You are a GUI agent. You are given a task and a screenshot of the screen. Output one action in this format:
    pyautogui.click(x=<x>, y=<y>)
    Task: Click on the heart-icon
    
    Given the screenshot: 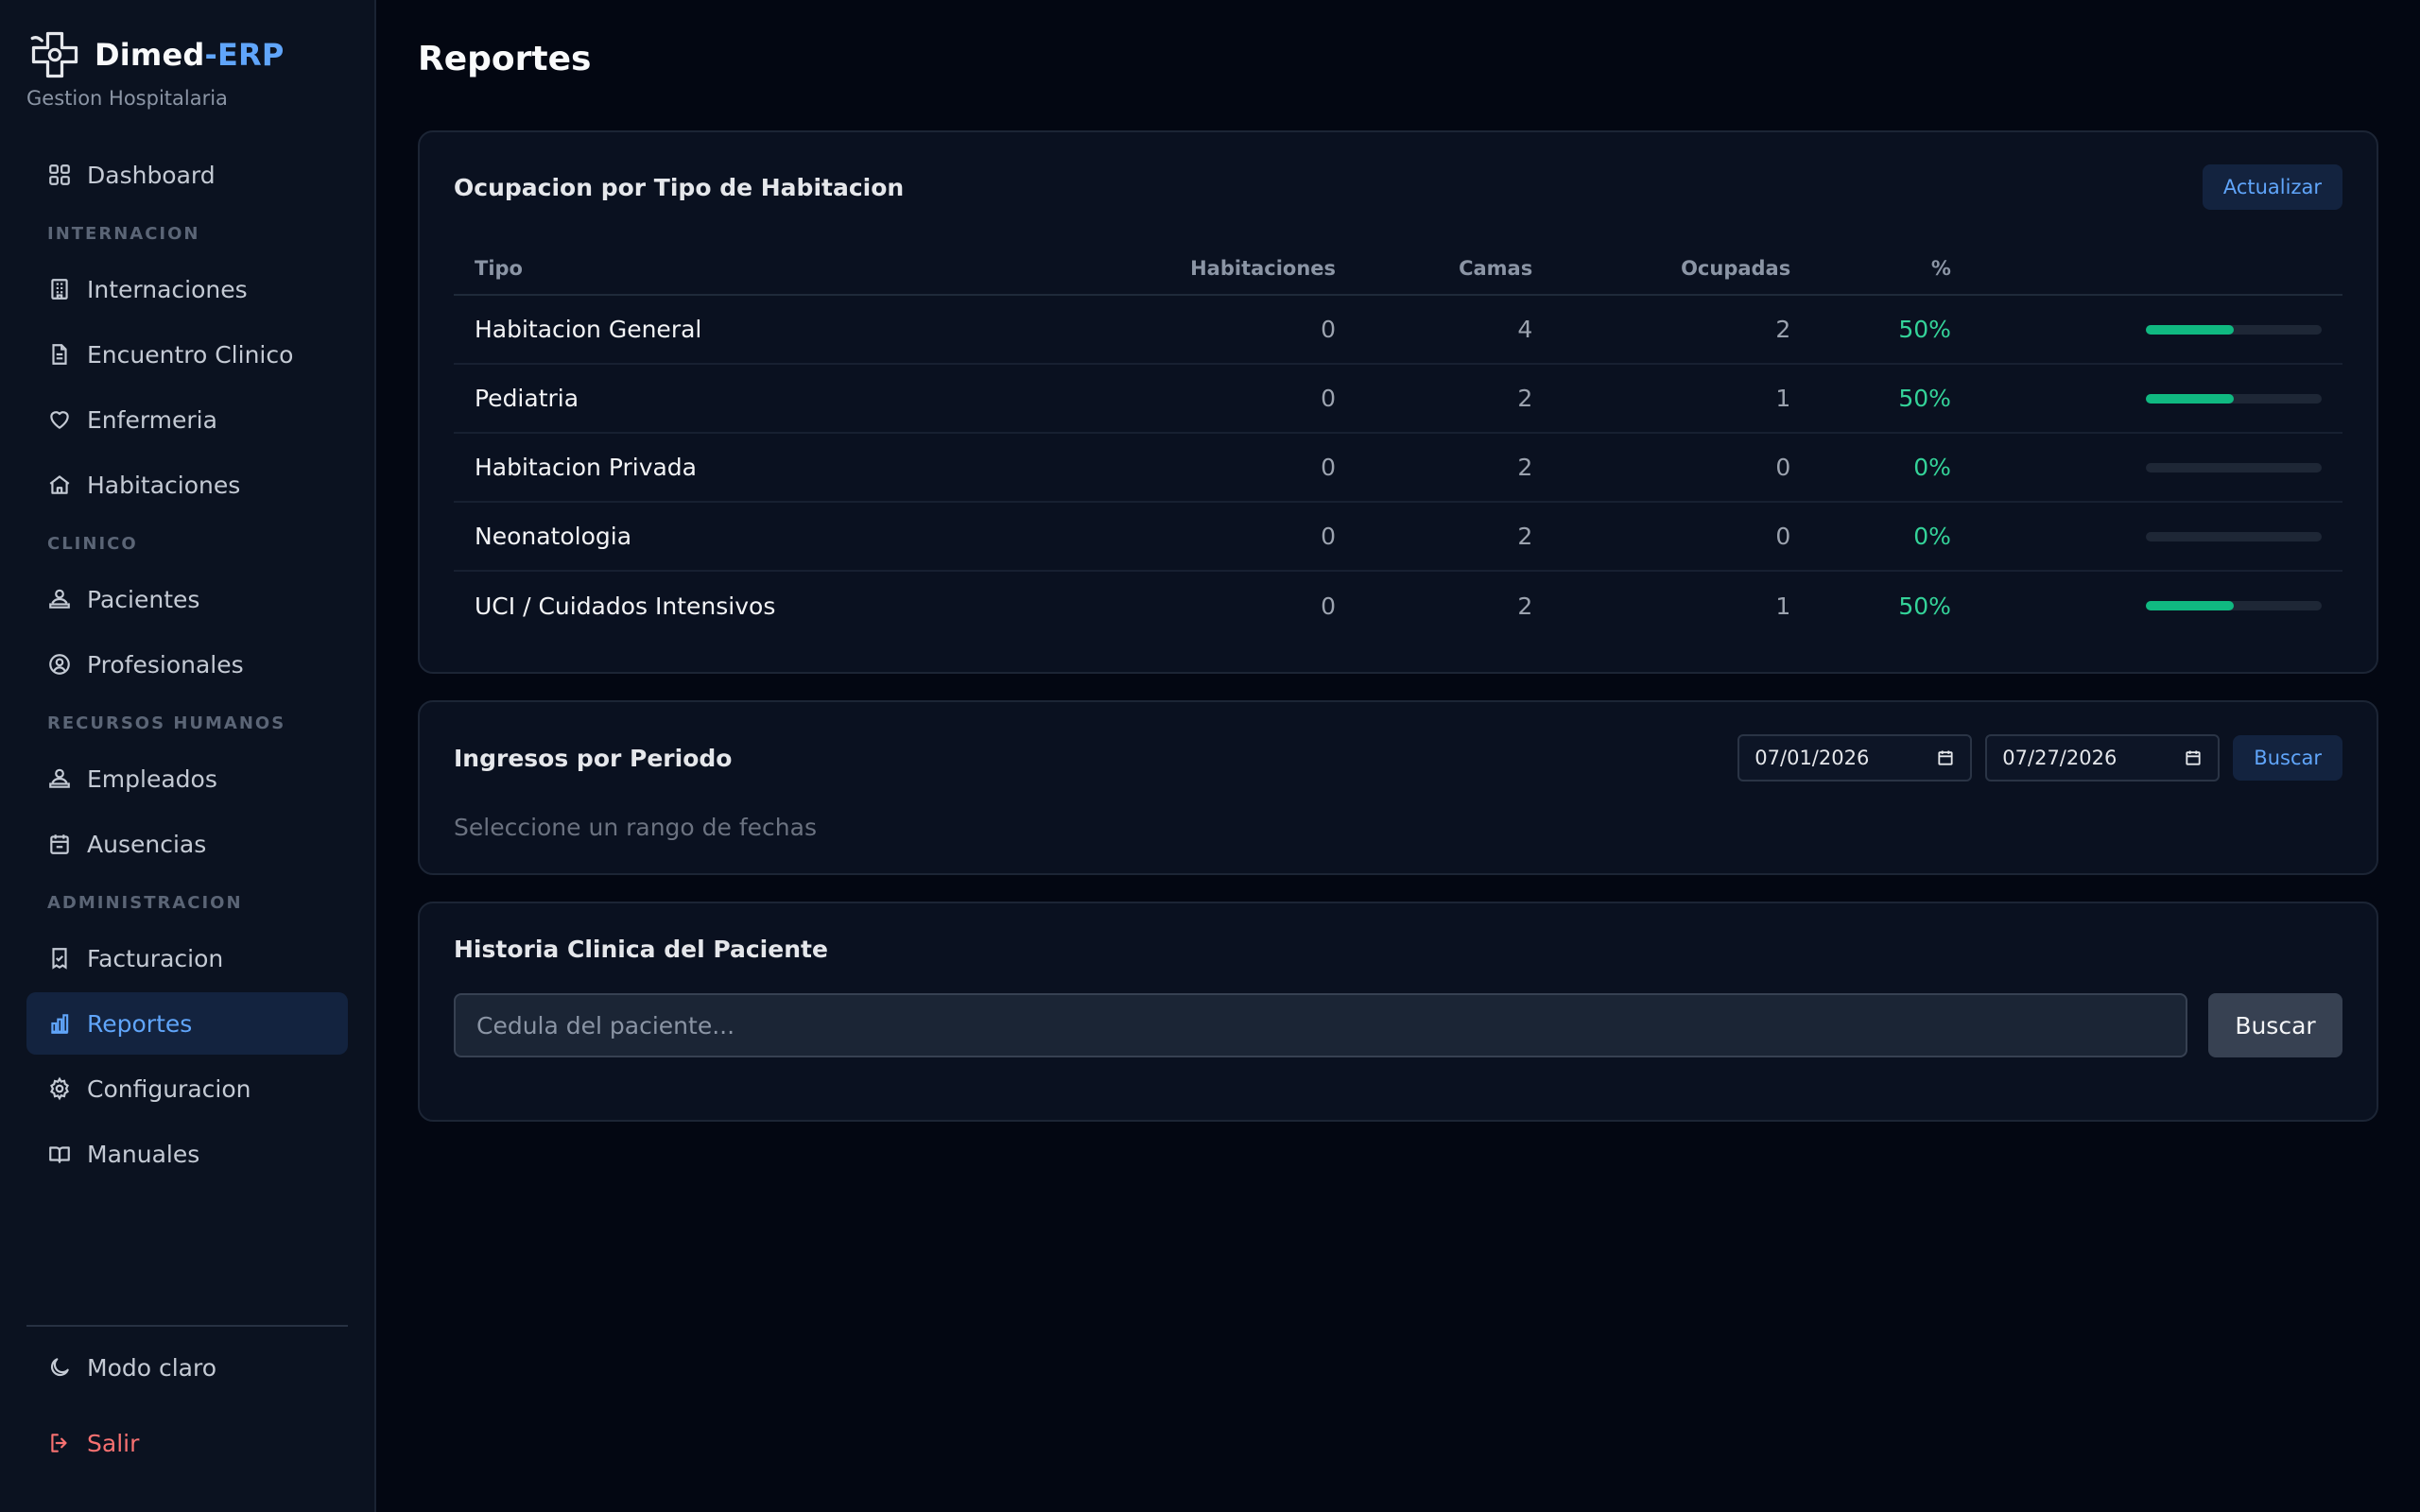 What is the action you would take?
    pyautogui.click(x=59, y=420)
    